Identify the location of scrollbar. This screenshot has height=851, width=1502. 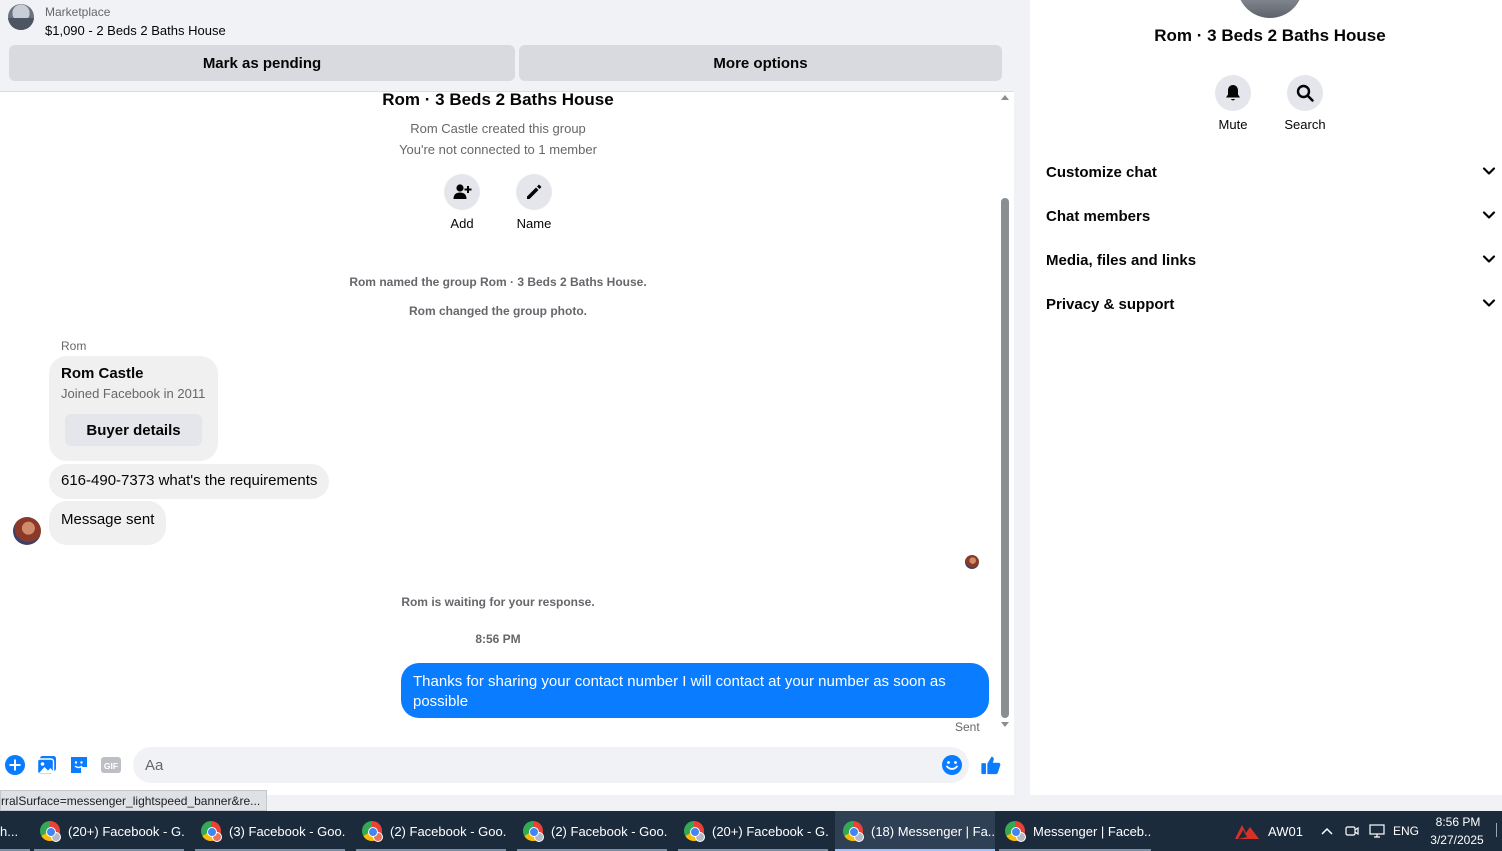
(1005, 413).